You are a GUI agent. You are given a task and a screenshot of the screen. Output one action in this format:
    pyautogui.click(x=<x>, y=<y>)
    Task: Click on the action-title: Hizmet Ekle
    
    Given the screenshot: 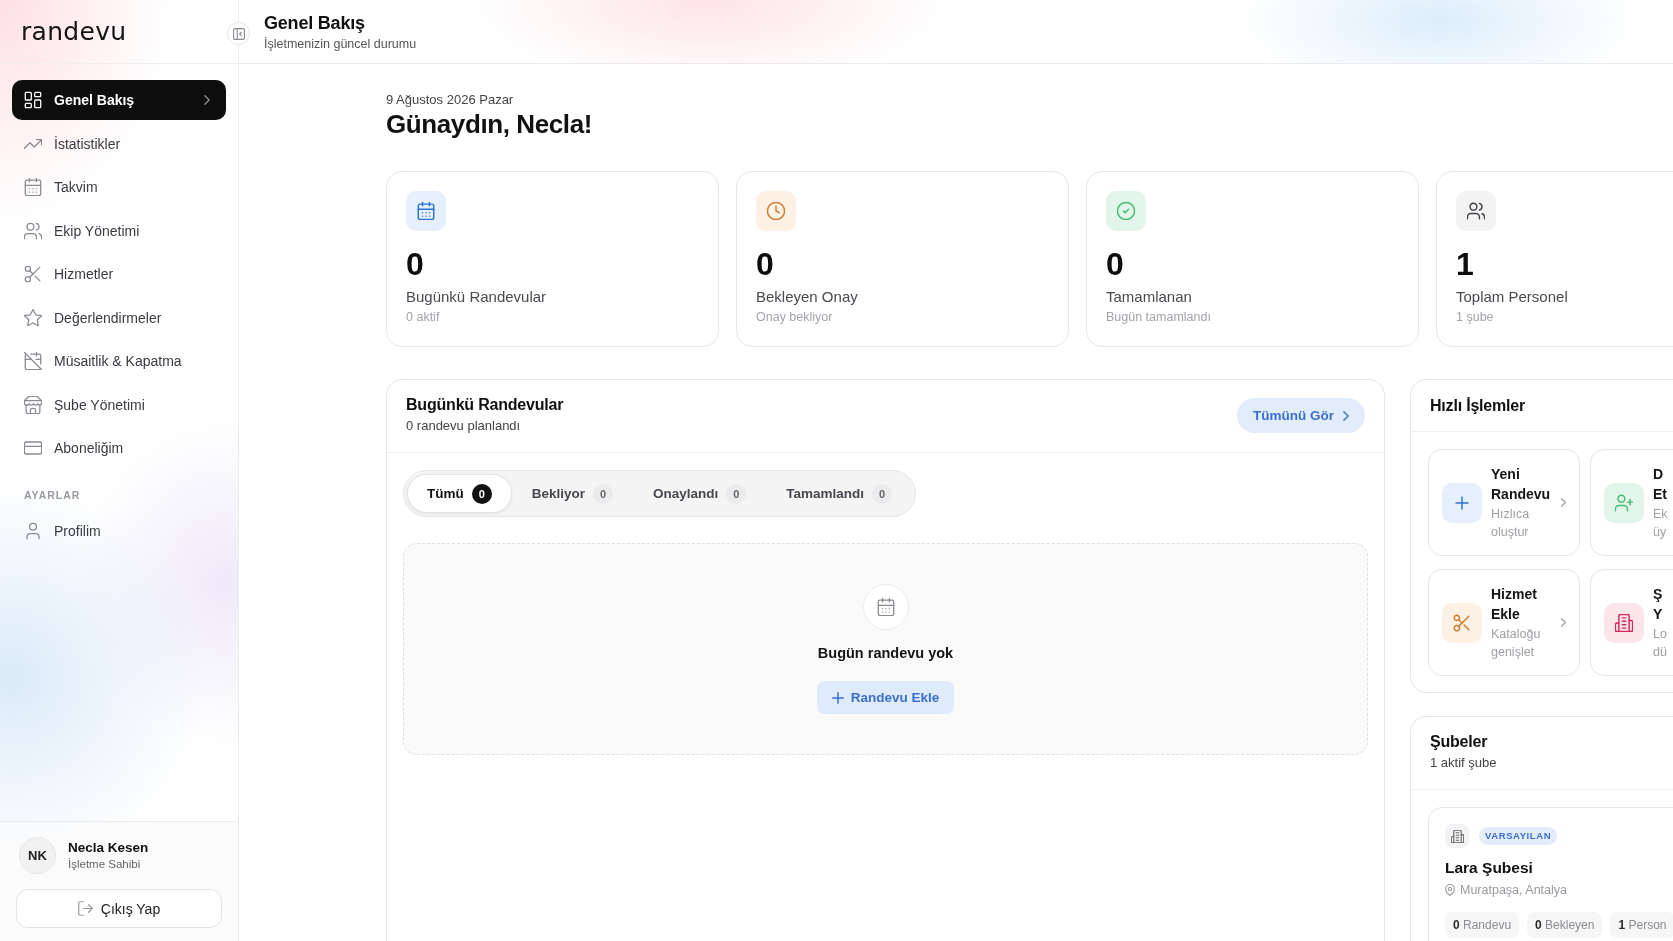 What is the action you would take?
    pyautogui.click(x=1514, y=604)
    